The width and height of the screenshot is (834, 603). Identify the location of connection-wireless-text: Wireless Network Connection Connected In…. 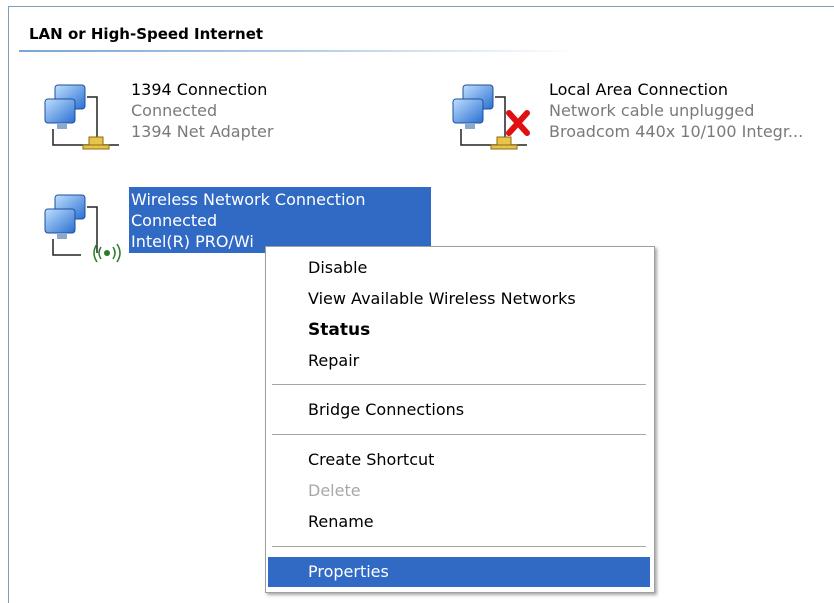
(248, 220).